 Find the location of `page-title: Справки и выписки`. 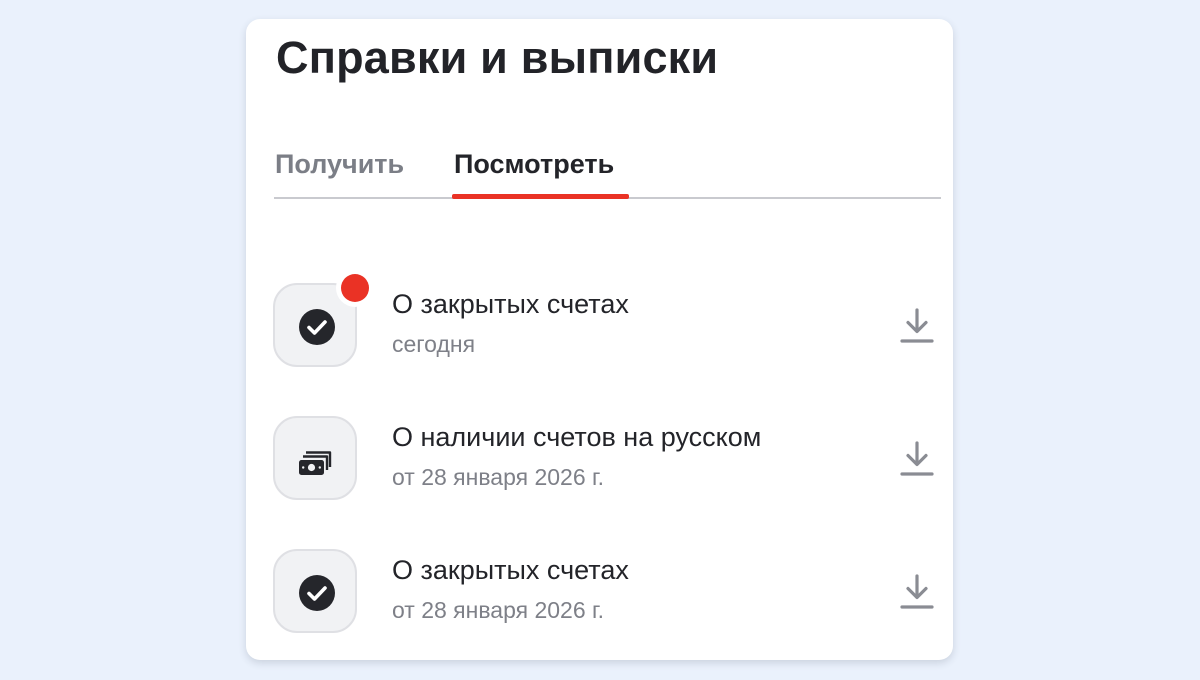

page-title: Справки и выписки is located at coordinates (497, 57).